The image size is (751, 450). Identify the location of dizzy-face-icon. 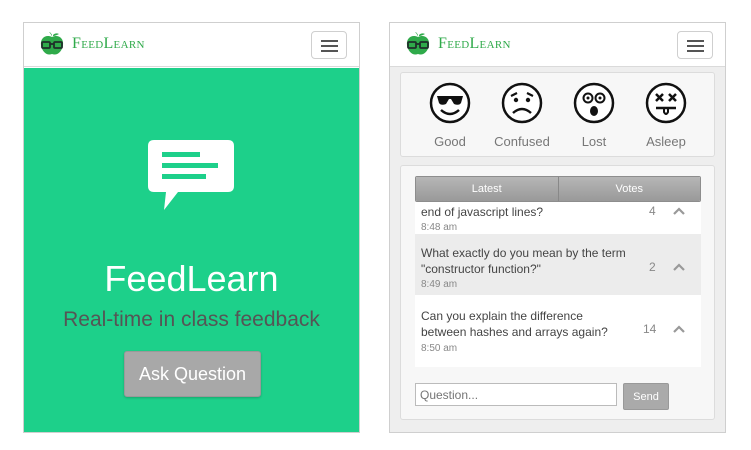
(666, 103).